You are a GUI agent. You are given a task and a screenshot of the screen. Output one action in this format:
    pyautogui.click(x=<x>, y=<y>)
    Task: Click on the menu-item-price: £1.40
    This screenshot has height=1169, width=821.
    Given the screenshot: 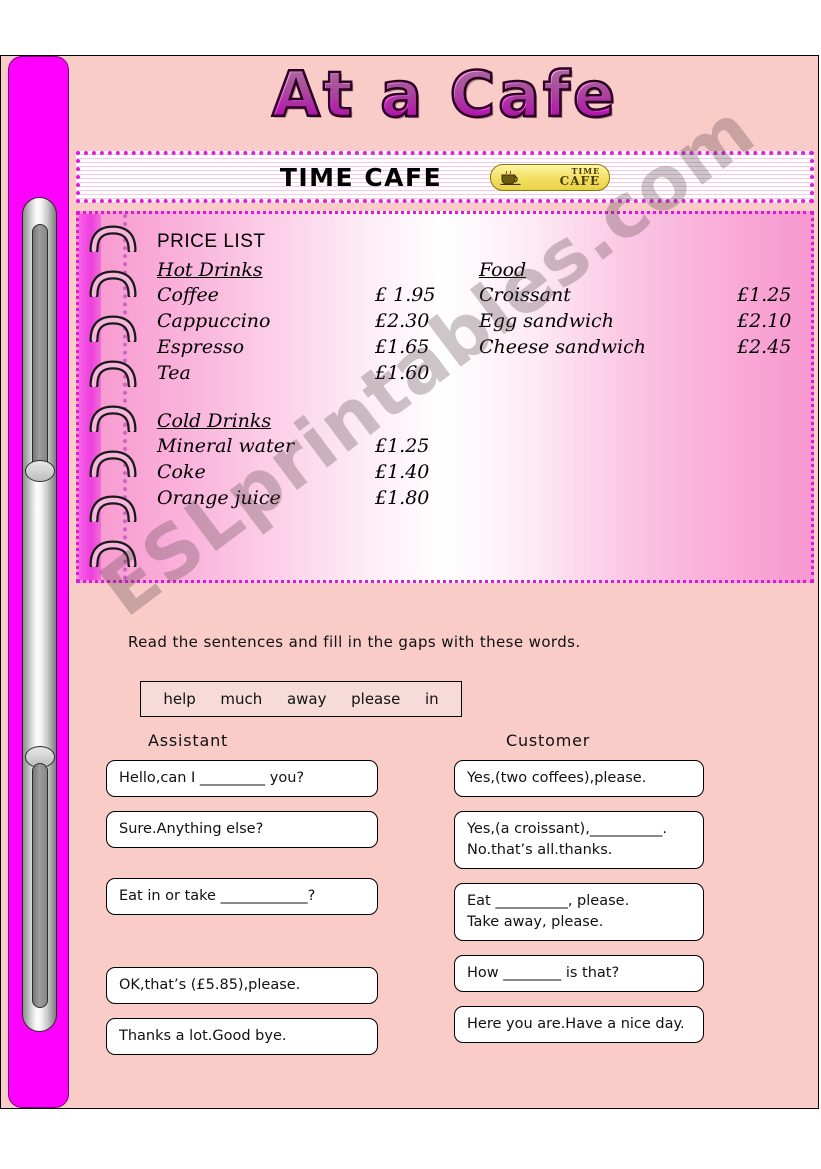 What is the action you would take?
    pyautogui.click(x=402, y=472)
    